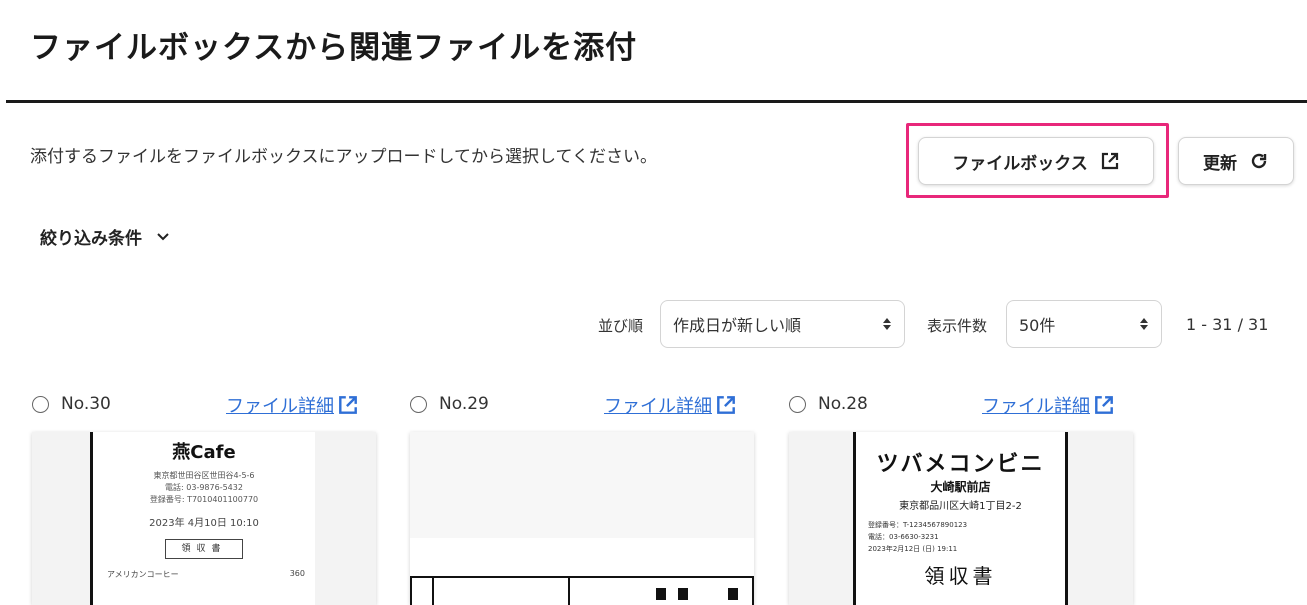 The image size is (1307, 605). What do you see at coordinates (204, 549) in the screenshot?
I see `receipt-stamp: 領収書` at bounding box center [204, 549].